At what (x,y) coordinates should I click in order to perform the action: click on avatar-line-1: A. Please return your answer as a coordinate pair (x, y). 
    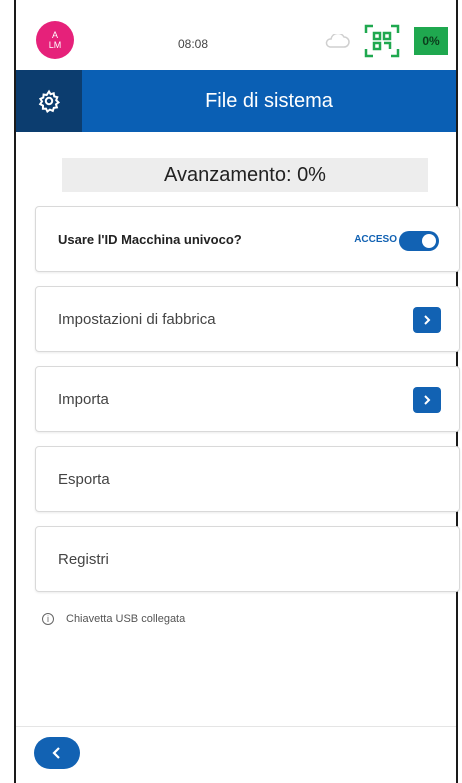
    Looking at the image, I should click on (54, 35).